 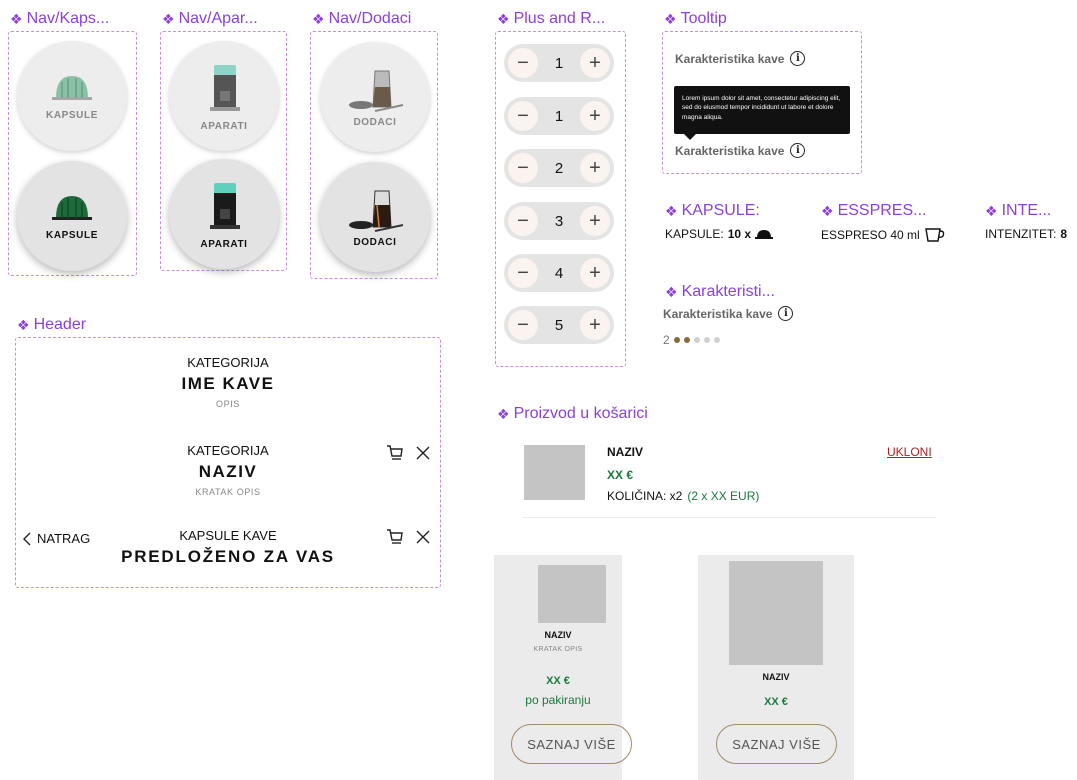 I want to click on nav-kapsule-inactive: KAPSULE, so click(x=72, y=96).